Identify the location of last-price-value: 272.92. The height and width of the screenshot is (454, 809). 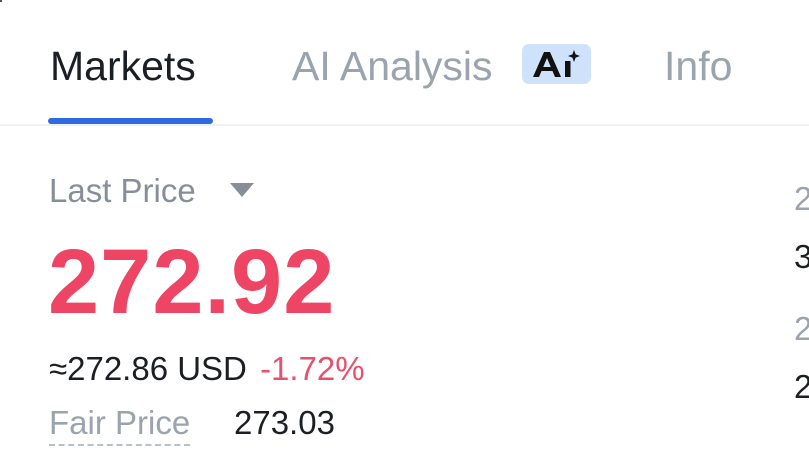
(192, 282).